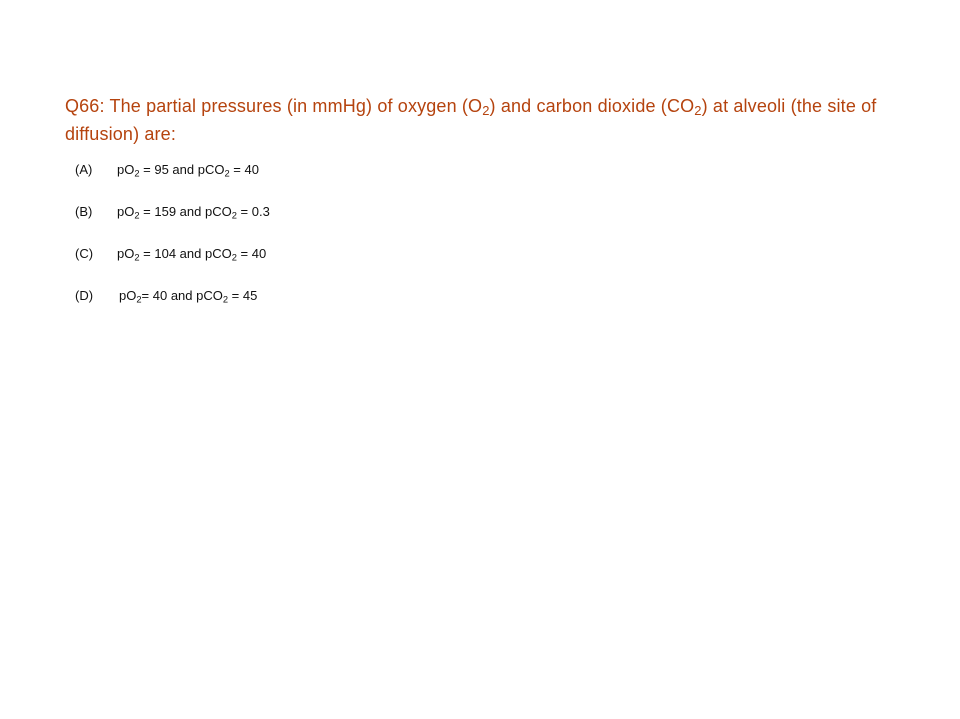 Image resolution: width=960 pixels, height=719 pixels. I want to click on option-text-part: = 0.3, so click(253, 211).